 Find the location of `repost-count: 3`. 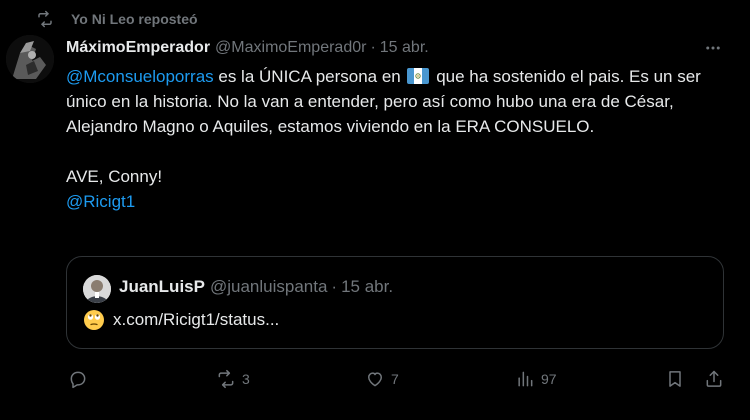

repost-count: 3 is located at coordinates (246, 379).